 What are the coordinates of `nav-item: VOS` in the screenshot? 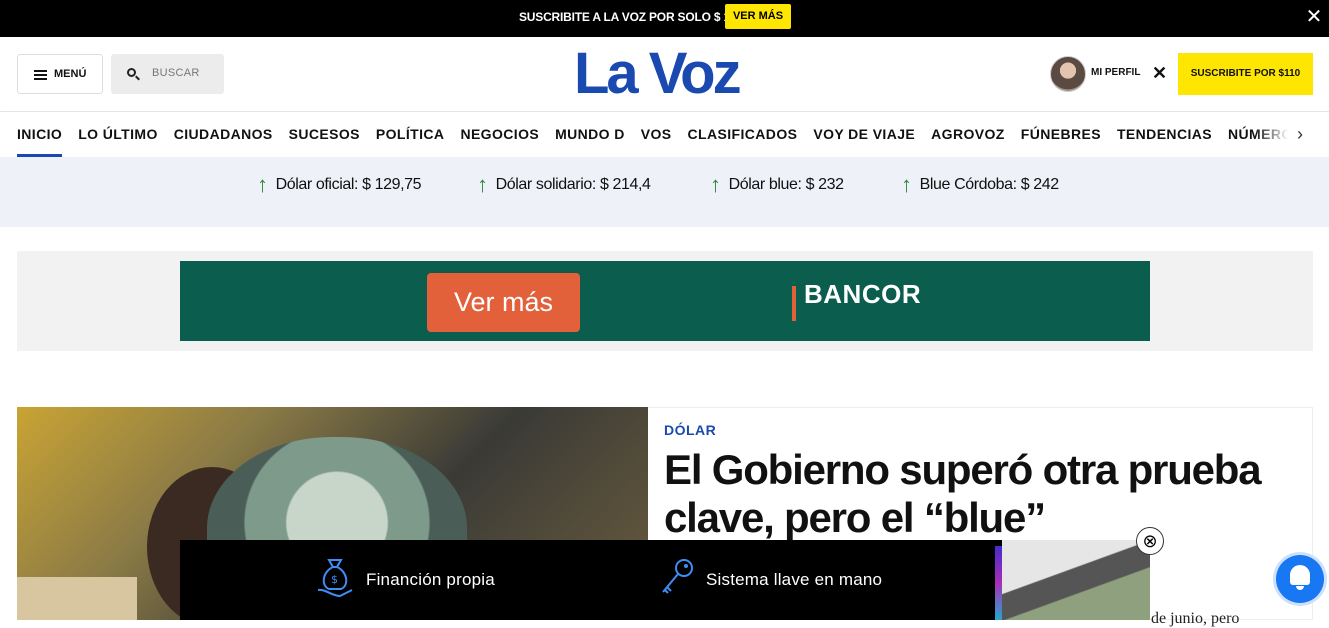 It's located at (656, 134).